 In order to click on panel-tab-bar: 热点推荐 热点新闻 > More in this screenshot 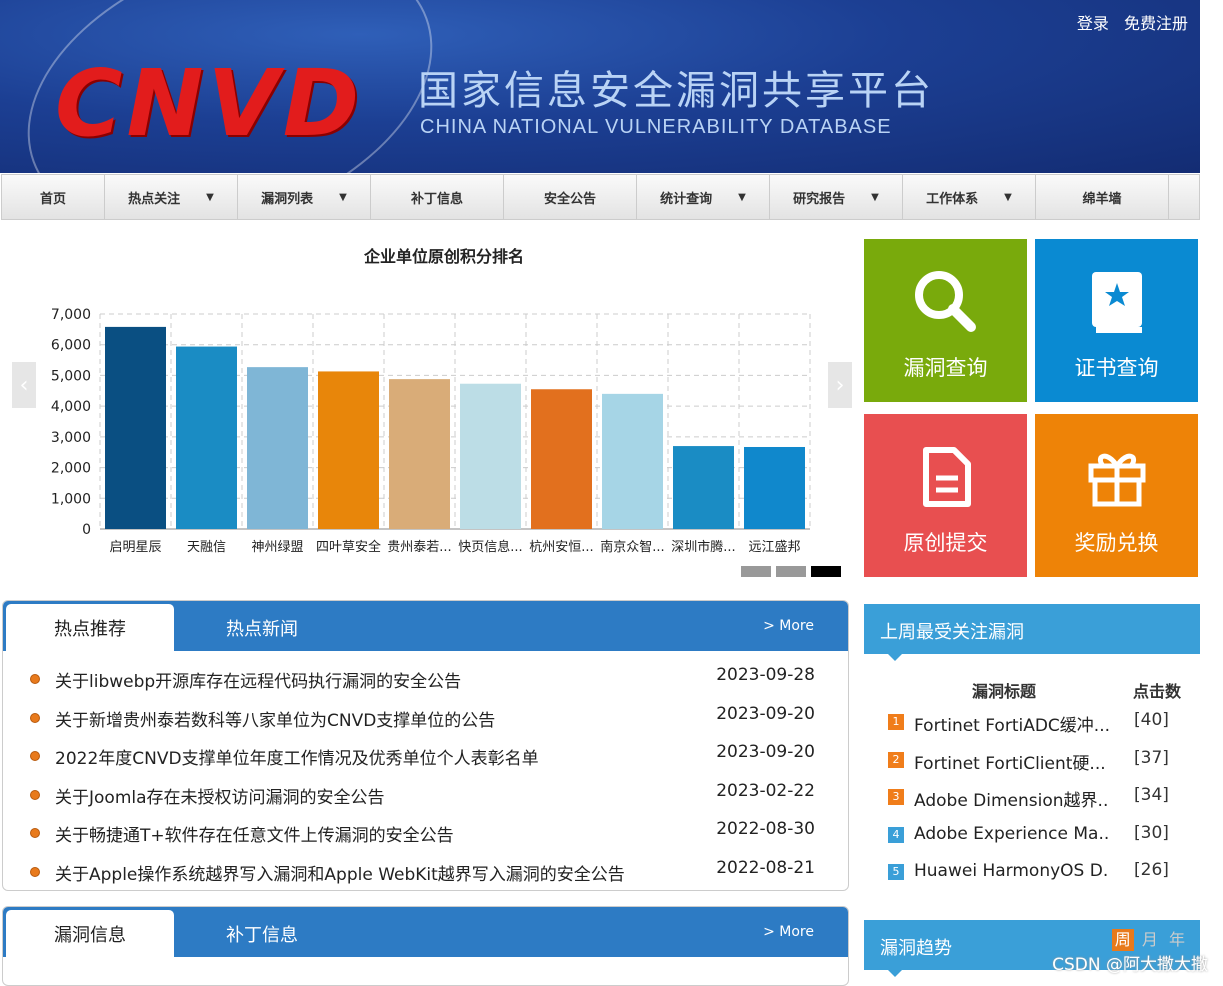, I will do `click(425, 626)`.